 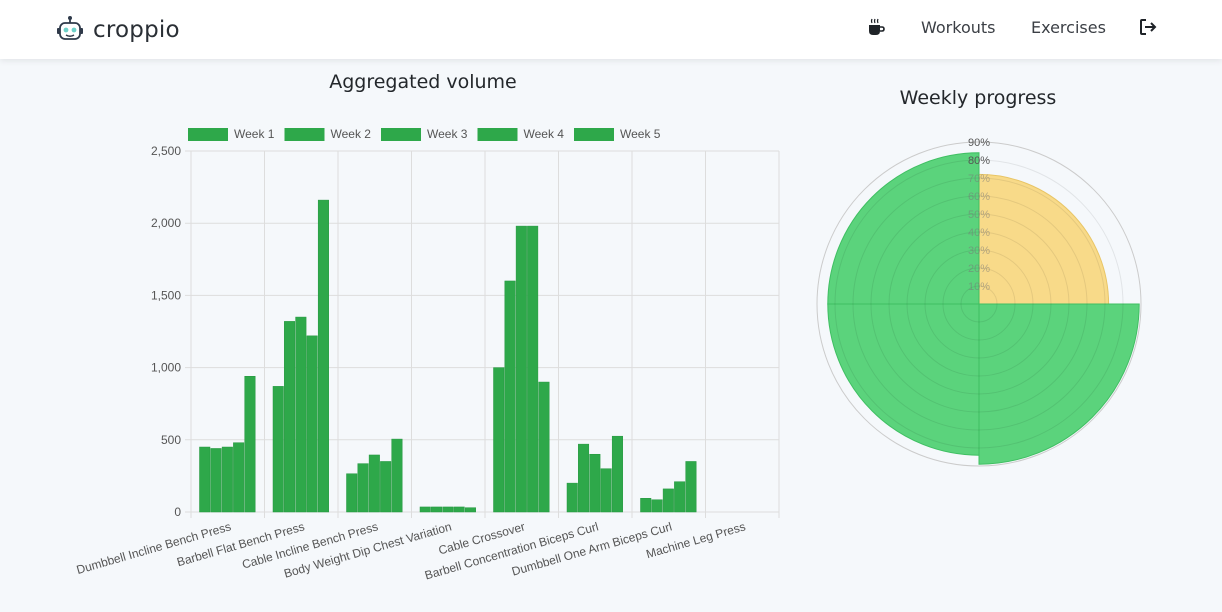 I want to click on polar-tick-label: 70%, so click(x=979, y=179).